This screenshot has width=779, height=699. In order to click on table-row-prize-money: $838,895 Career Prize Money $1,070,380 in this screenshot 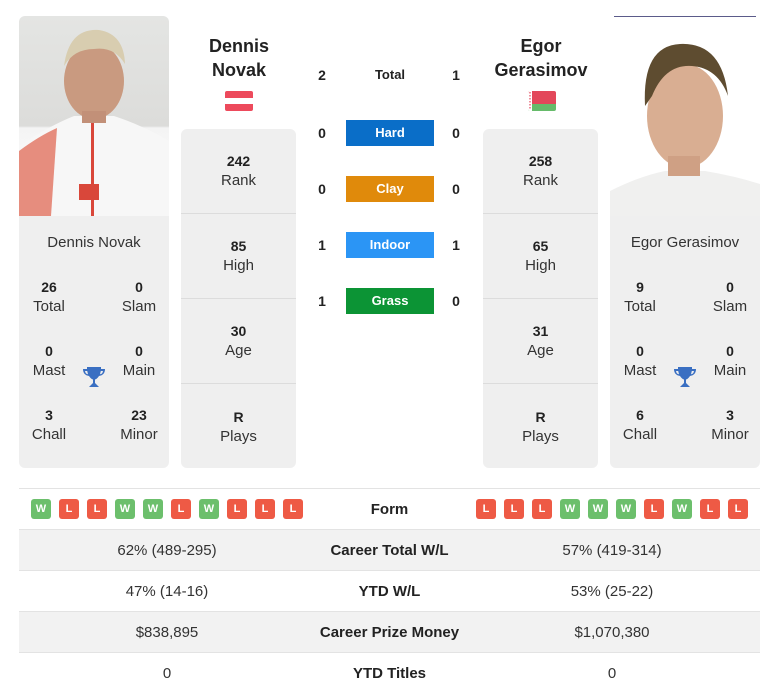, I will do `click(389, 632)`.